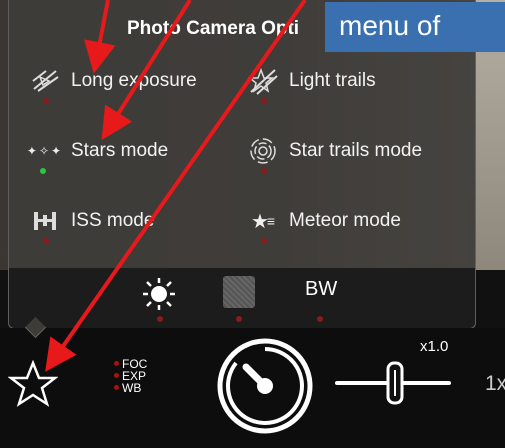  I want to click on brightness-button, so click(159, 299).